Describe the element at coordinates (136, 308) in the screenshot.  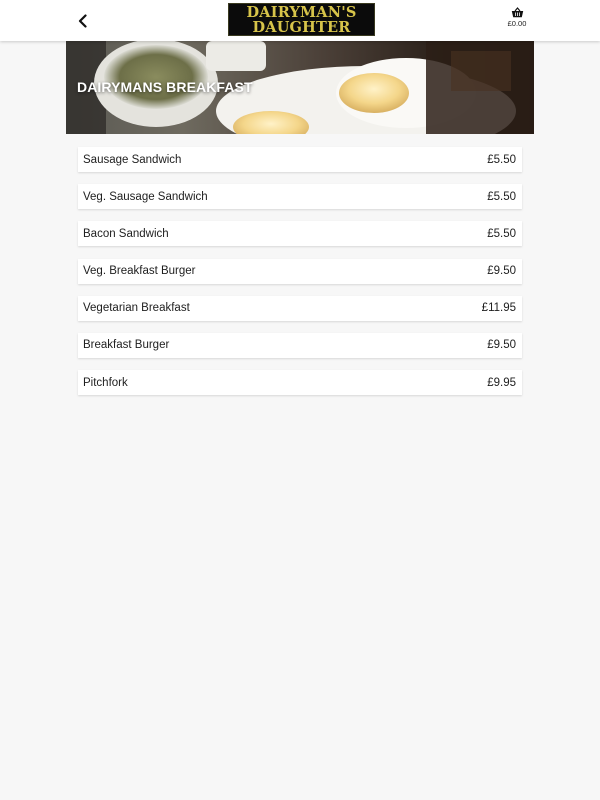
I see `menu-item-name: Vegetarian Breakfast` at that location.